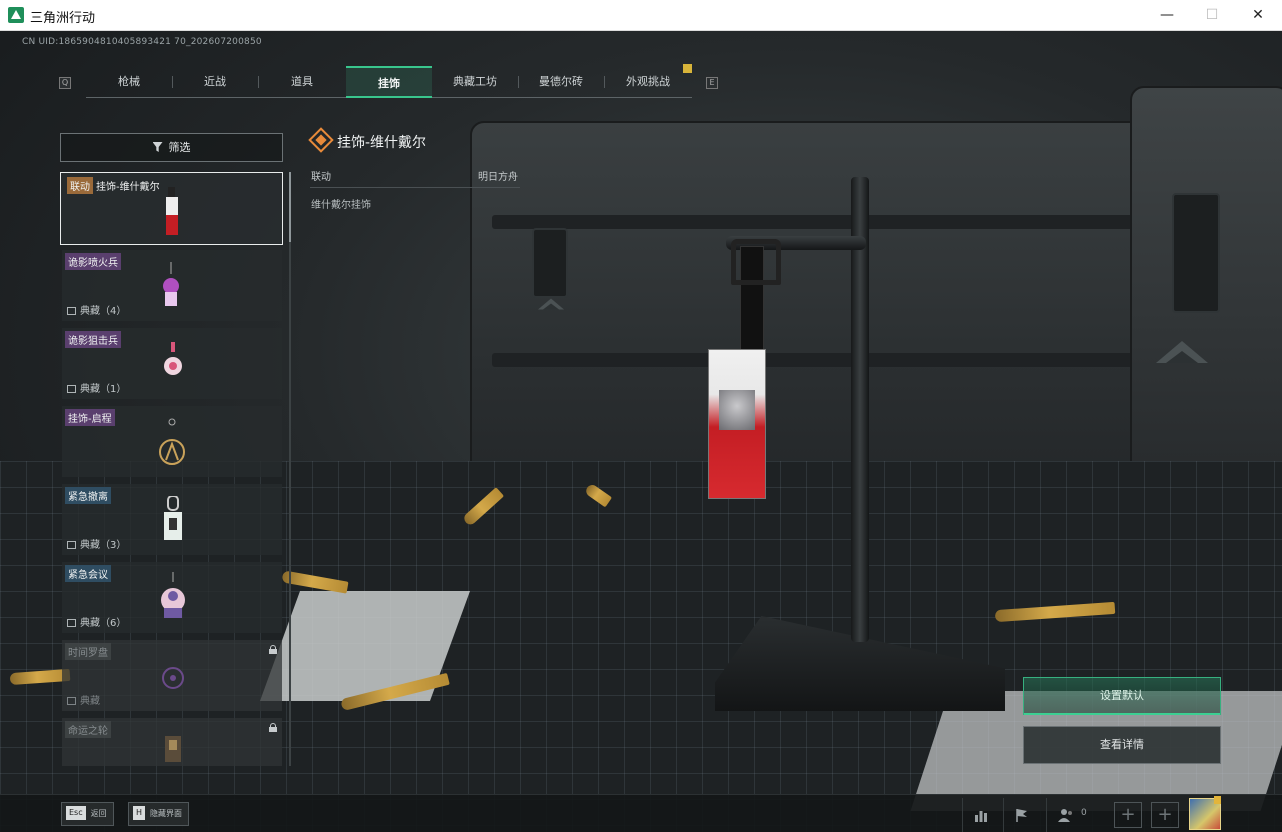 This screenshot has width=1282, height=832. Describe the element at coordinates (641, 813) in the screenshot. I see `bottom-bar: Esc 返回 H 隐藏界面 0 + +` at that location.